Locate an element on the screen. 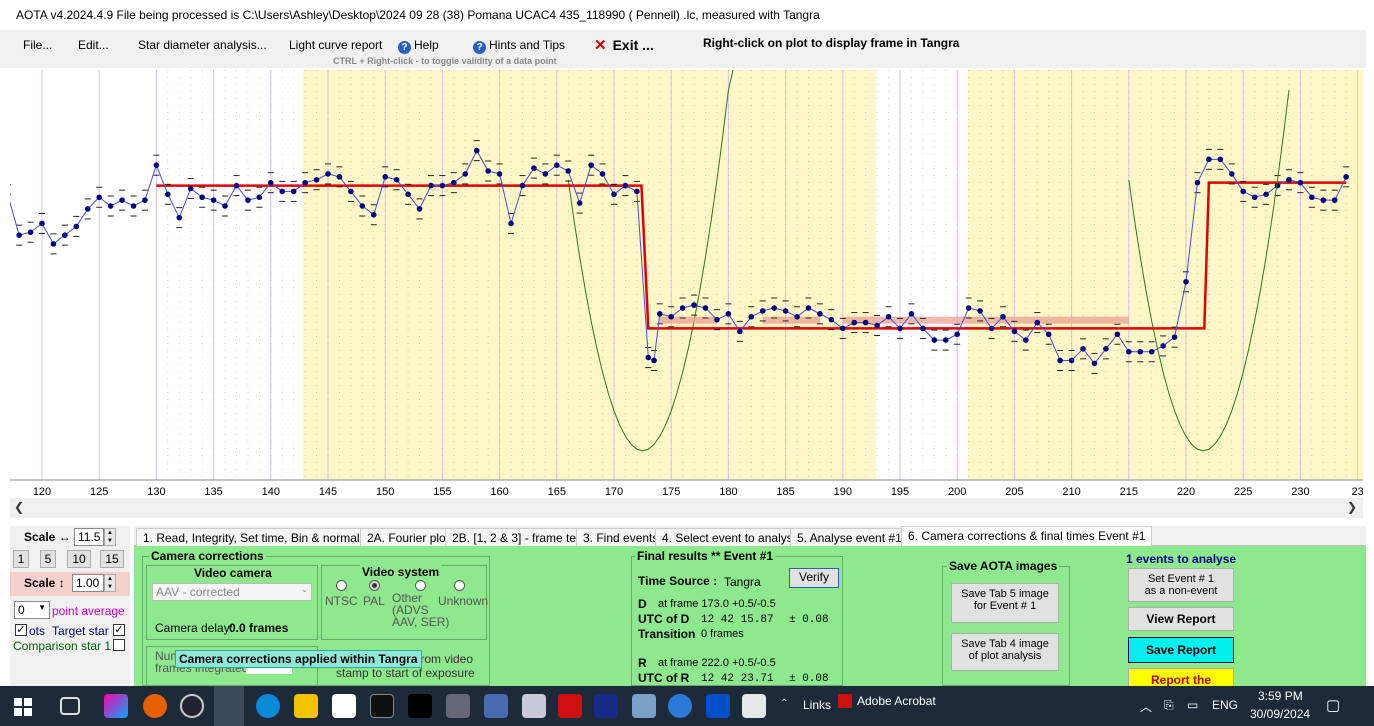  menu-help: ? Help is located at coordinates (418, 46).